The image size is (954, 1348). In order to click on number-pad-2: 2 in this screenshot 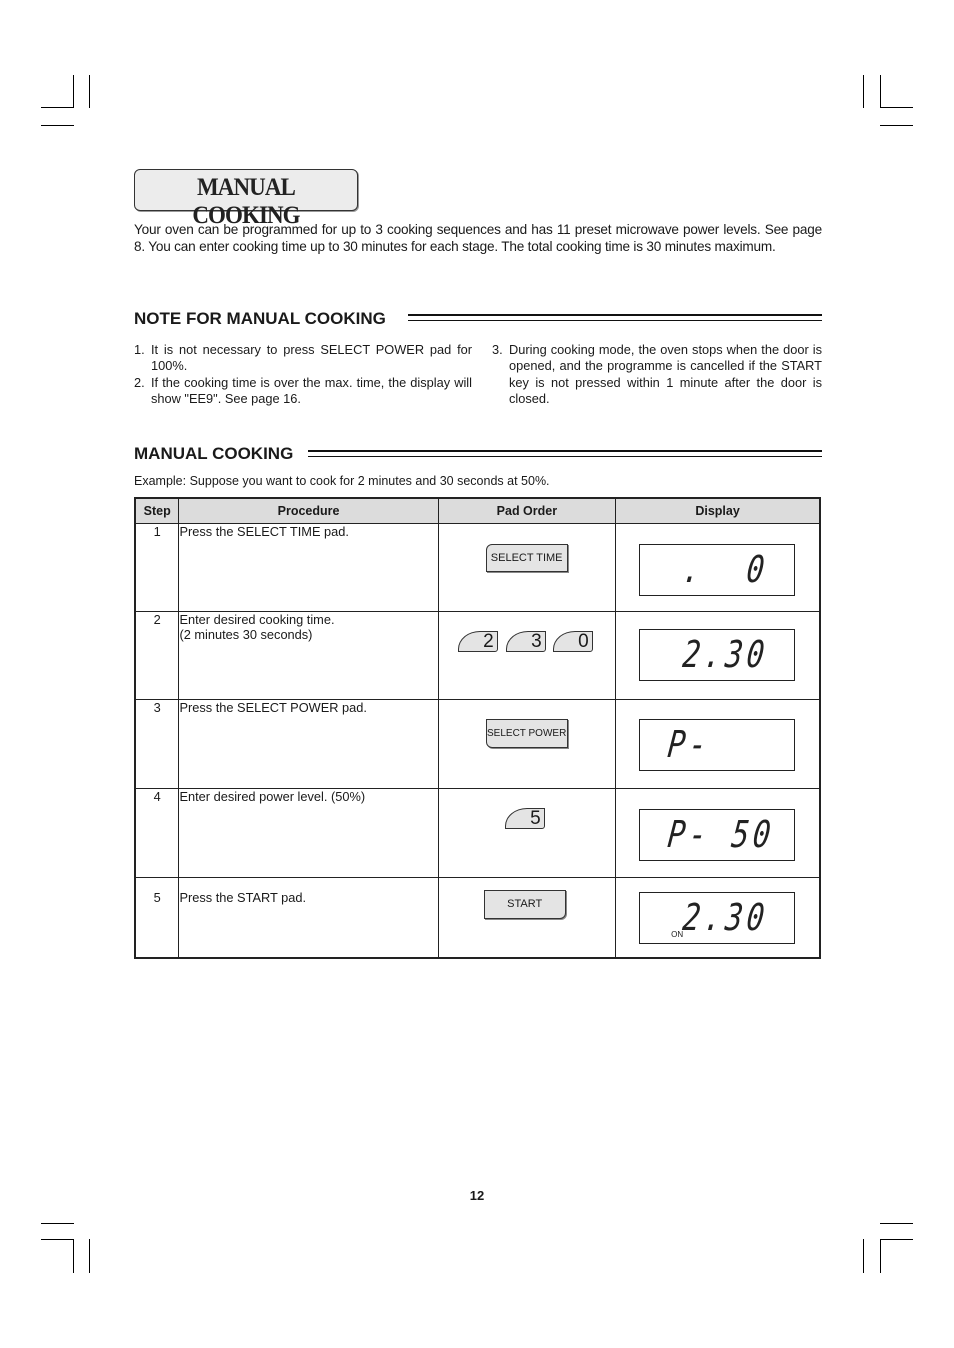, I will do `click(477, 641)`.